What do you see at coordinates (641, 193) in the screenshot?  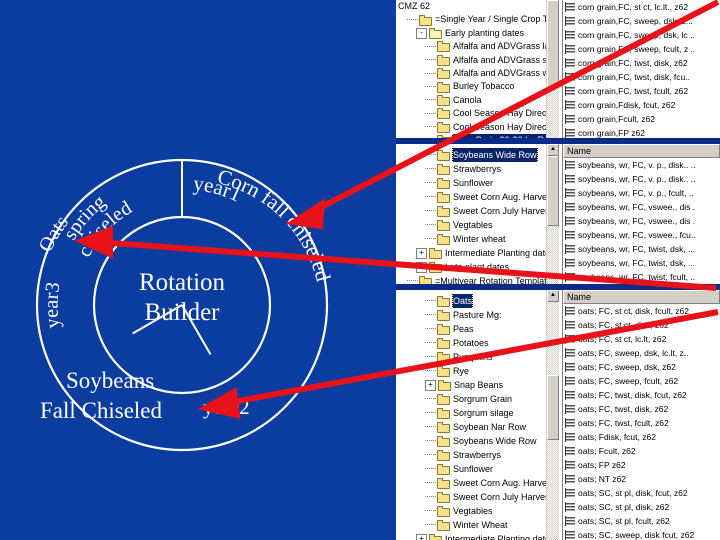 I see `list-item: soybeans, wr, FC, v. p., fcult, ..` at bounding box center [641, 193].